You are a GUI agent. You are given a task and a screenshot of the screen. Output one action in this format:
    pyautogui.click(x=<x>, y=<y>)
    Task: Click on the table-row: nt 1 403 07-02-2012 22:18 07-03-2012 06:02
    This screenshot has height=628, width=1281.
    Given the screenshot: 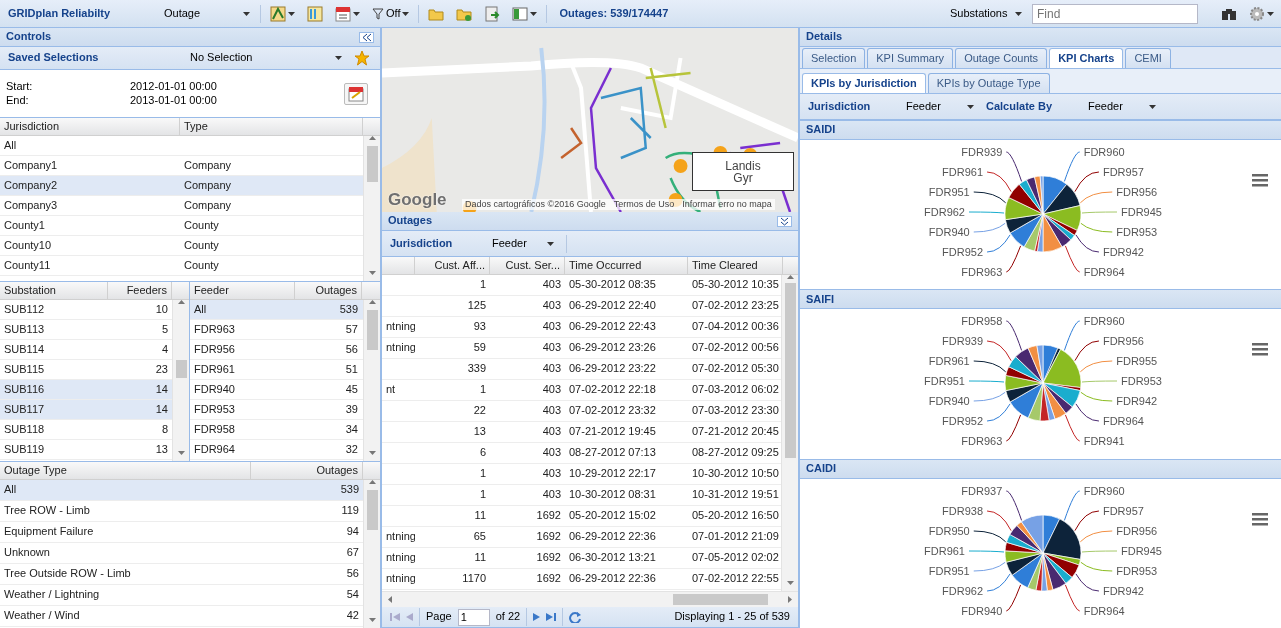 What is the action you would take?
    pyautogui.click(x=581, y=390)
    